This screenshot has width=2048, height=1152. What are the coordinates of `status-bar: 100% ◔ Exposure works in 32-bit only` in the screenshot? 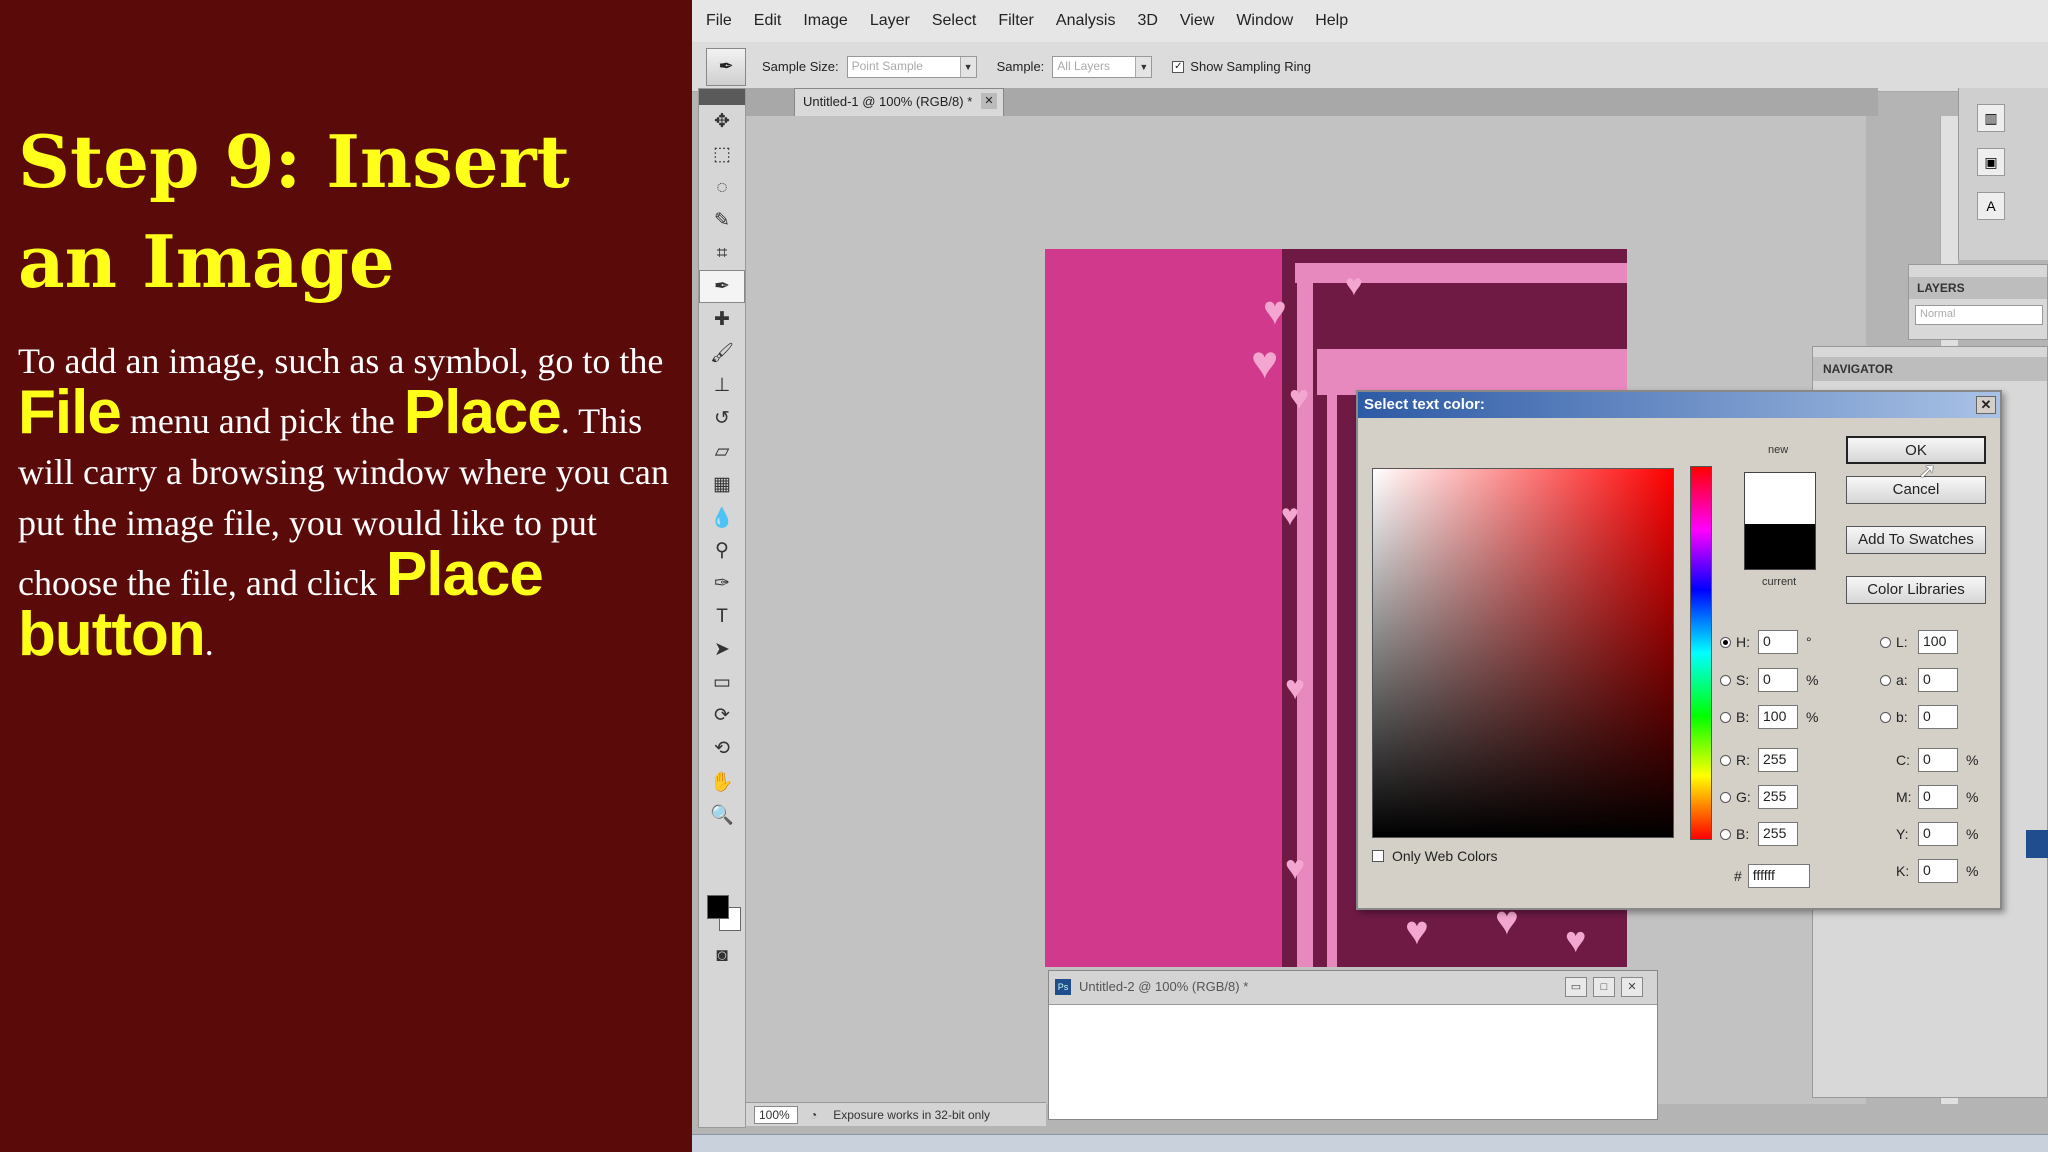 It's located at (896, 1114).